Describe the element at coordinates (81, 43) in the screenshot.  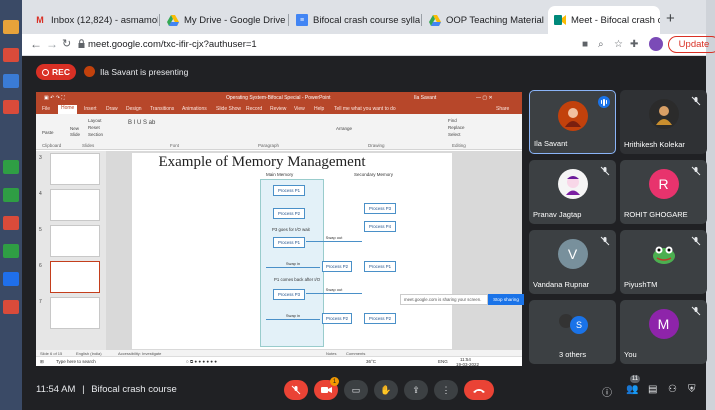
I see `lock-icon` at that location.